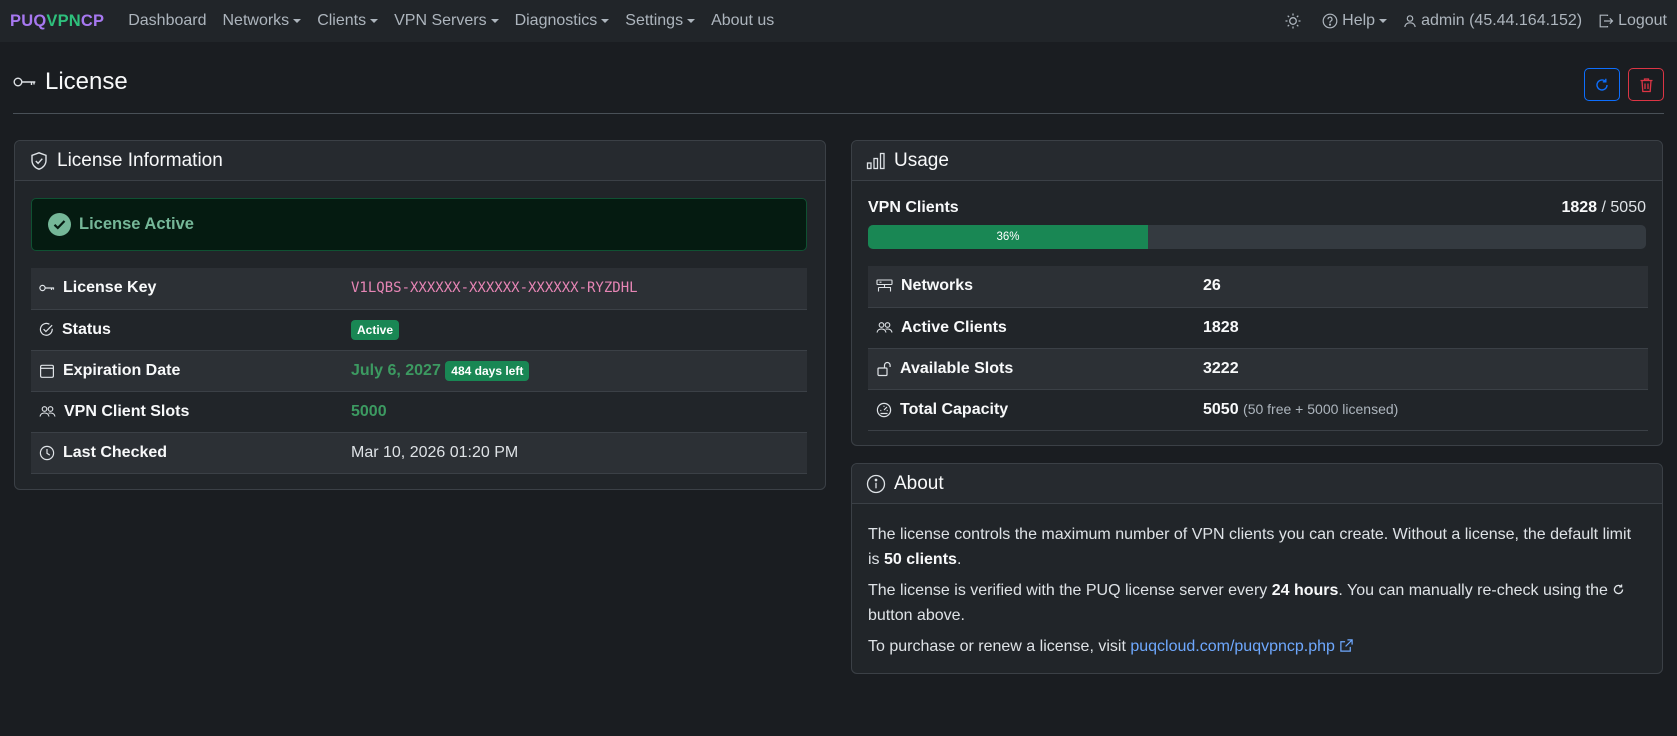  What do you see at coordinates (957, 368) in the screenshot?
I see `available-slots-label: Available Slots` at bounding box center [957, 368].